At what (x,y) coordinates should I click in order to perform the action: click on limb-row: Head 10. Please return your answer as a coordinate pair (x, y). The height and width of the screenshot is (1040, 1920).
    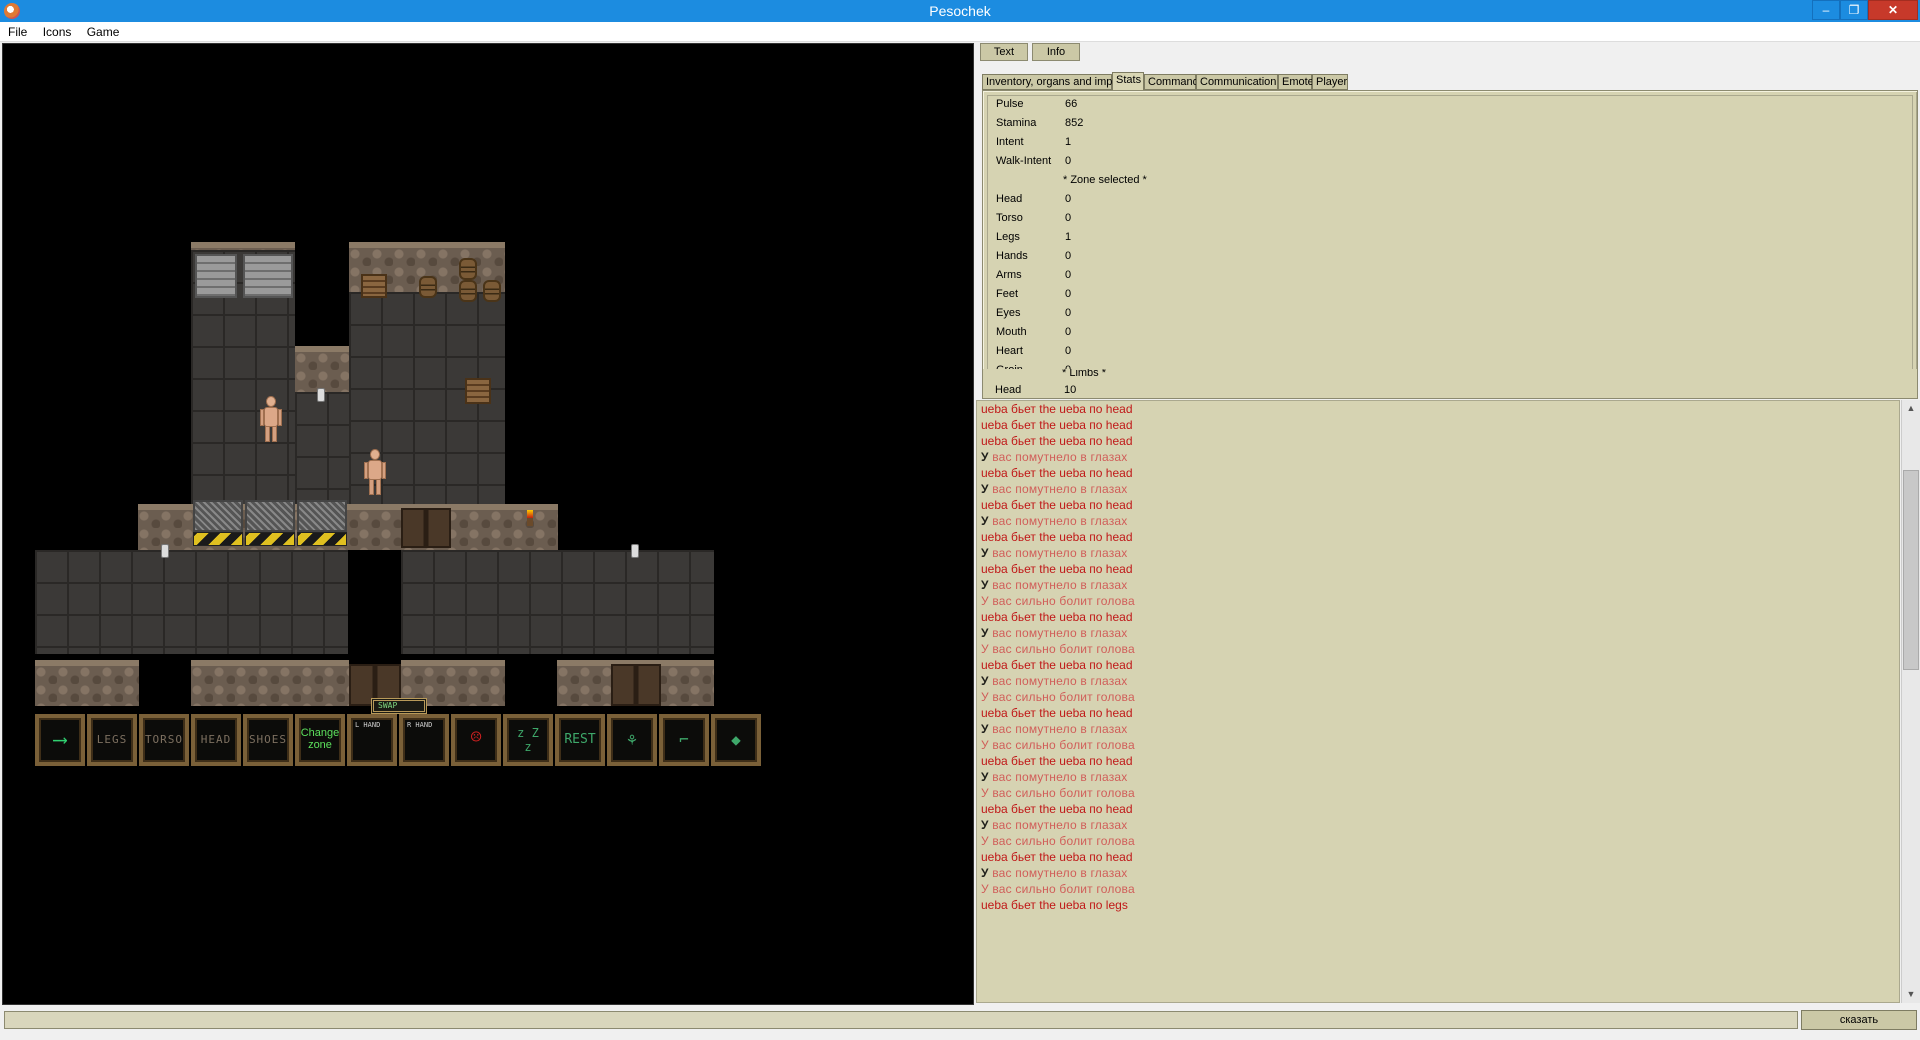
    Looking at the image, I should click on (1036, 390).